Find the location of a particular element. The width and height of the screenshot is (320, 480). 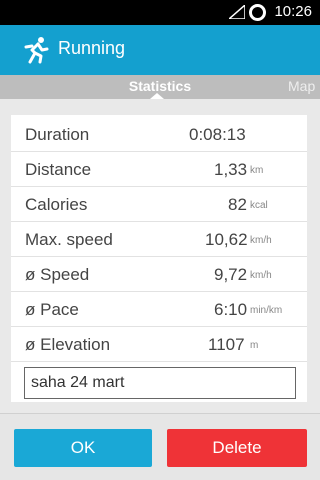

status-time: 10:26 is located at coordinates (293, 11).